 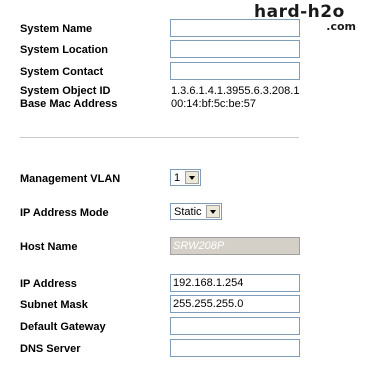 What do you see at coordinates (62, 72) in the screenshot?
I see `system-contact-label: System Contact` at bounding box center [62, 72].